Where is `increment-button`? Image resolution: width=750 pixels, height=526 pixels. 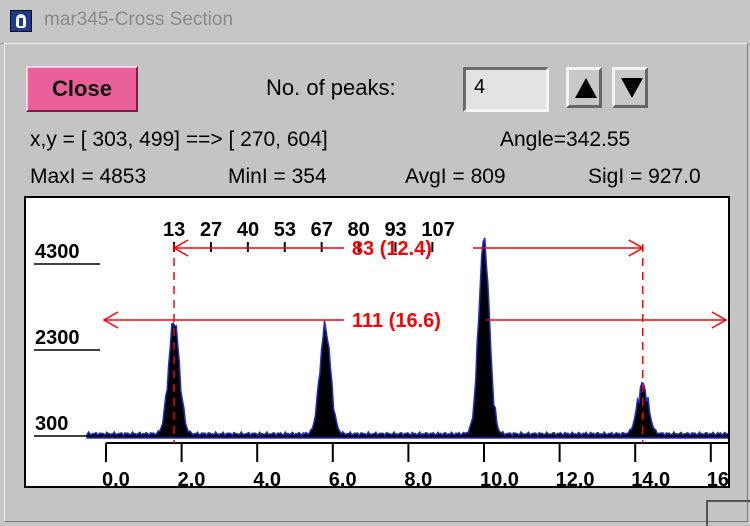
increment-button is located at coordinates (584, 87).